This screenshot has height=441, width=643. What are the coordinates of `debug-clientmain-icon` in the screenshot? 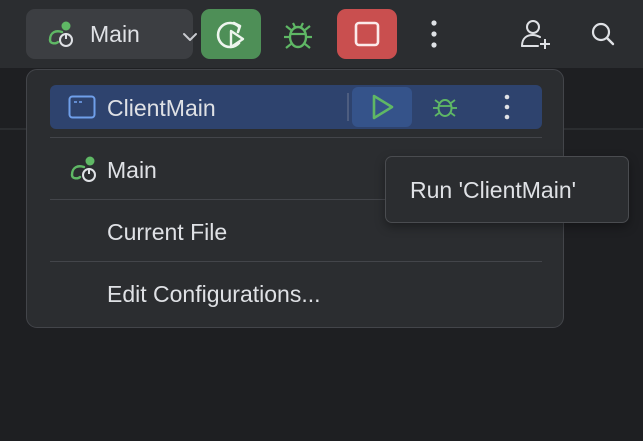 It's located at (445, 107).